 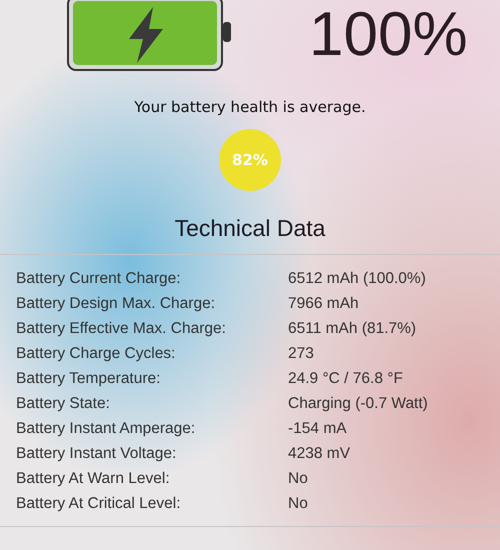 What do you see at coordinates (88, 379) in the screenshot?
I see `data-label: Battery Temperature:` at bounding box center [88, 379].